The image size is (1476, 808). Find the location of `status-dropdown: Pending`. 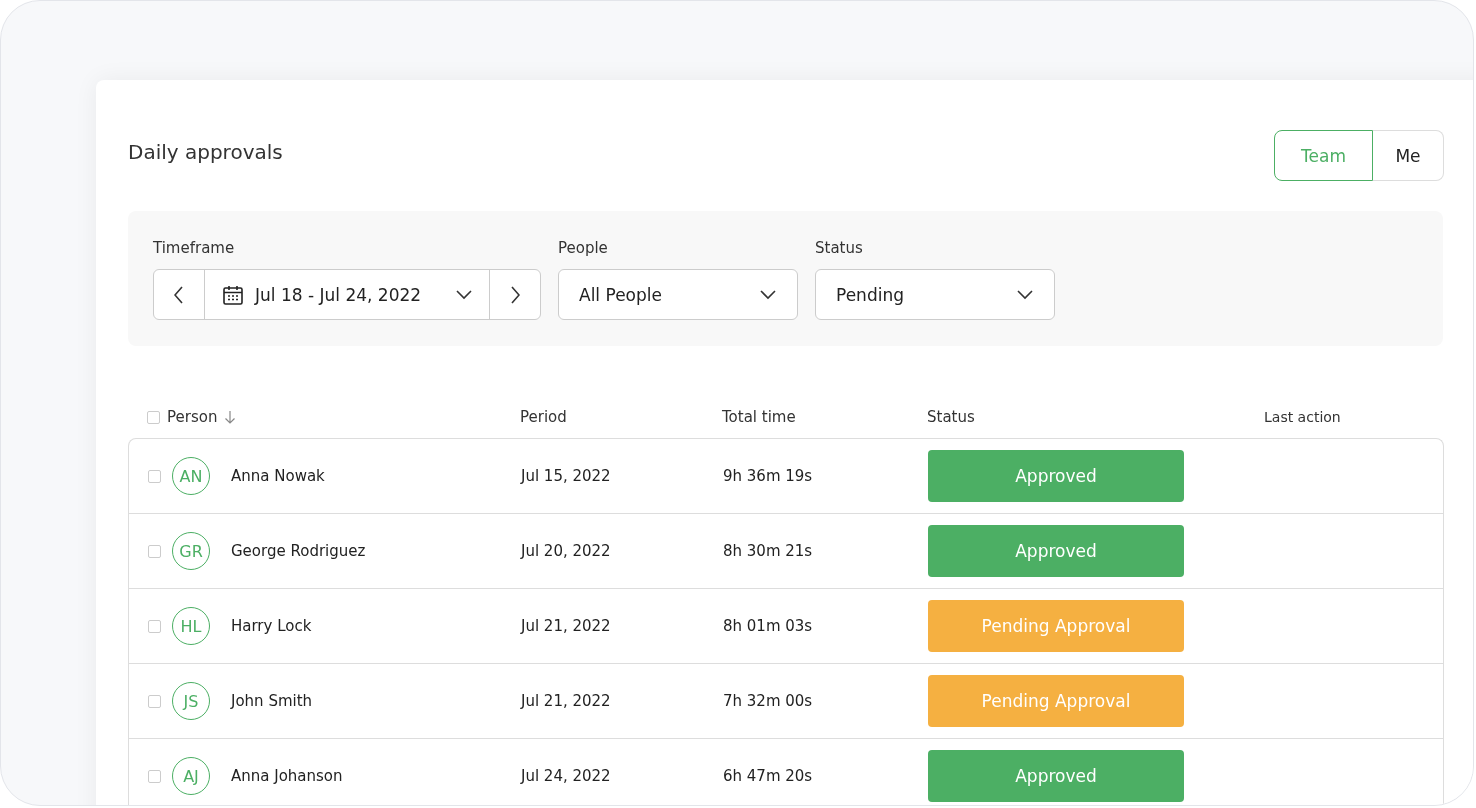

status-dropdown: Pending is located at coordinates (935, 294).